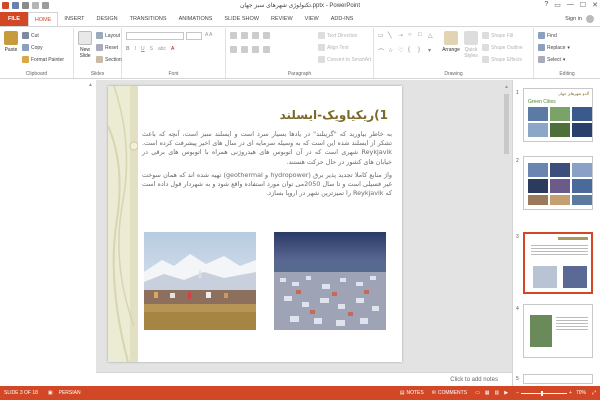 This screenshot has width=600, height=400. Describe the element at coordinates (250, 49) in the screenshot. I see `align-buttons` at that location.